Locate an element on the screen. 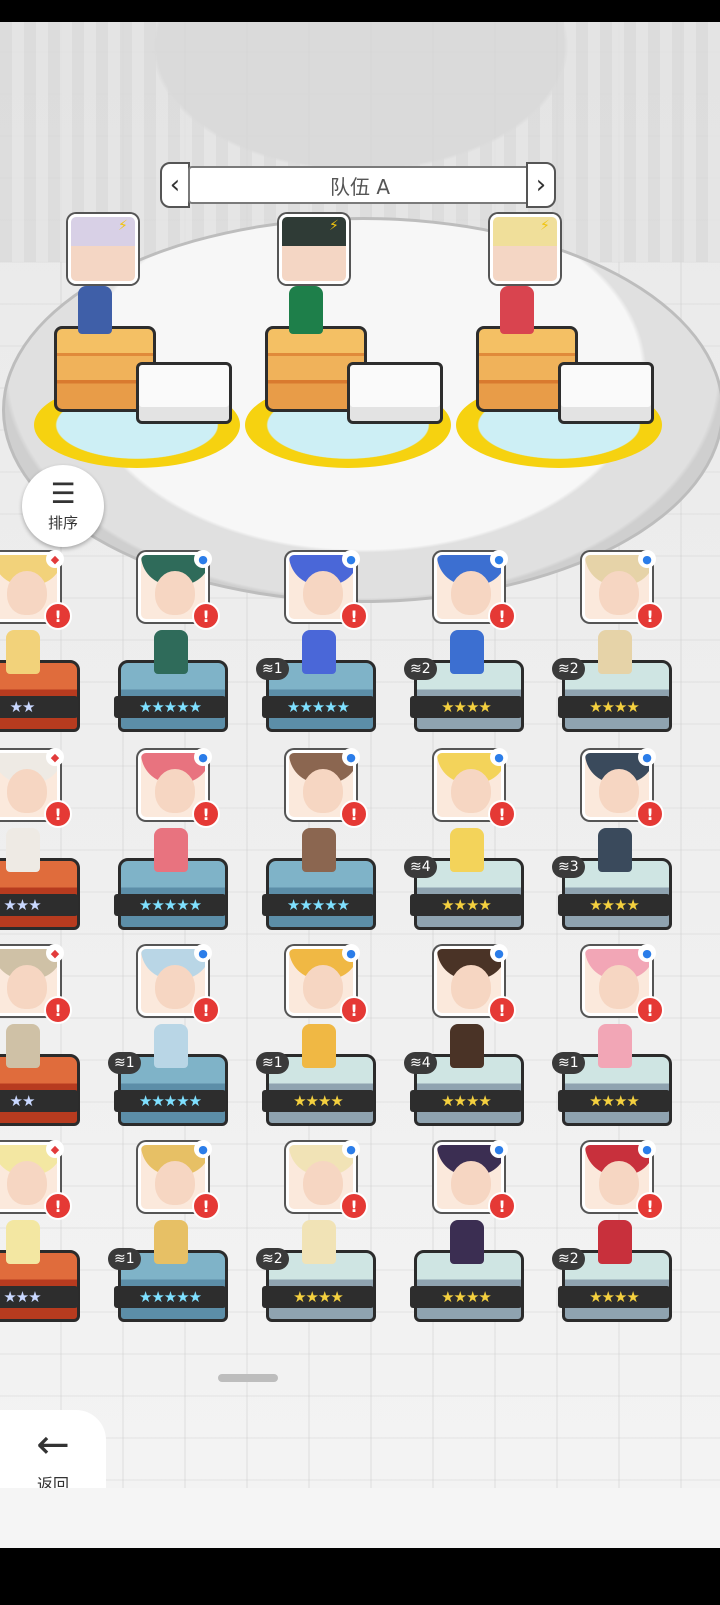 Image resolution: width=720 pixels, height=1605 pixels. hero-card: ●! ★★★★ is located at coordinates (482, 1241).